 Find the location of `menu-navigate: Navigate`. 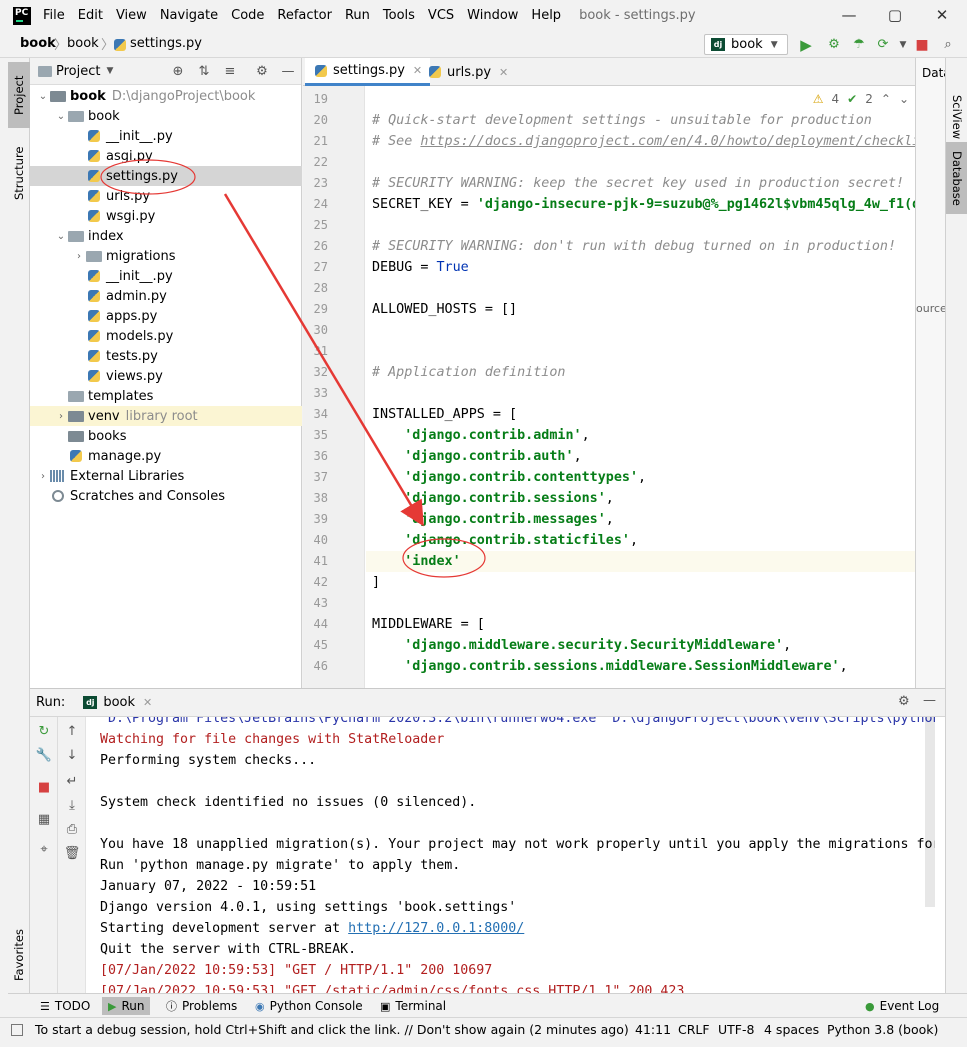

menu-navigate: Navigate is located at coordinates (189, 15).